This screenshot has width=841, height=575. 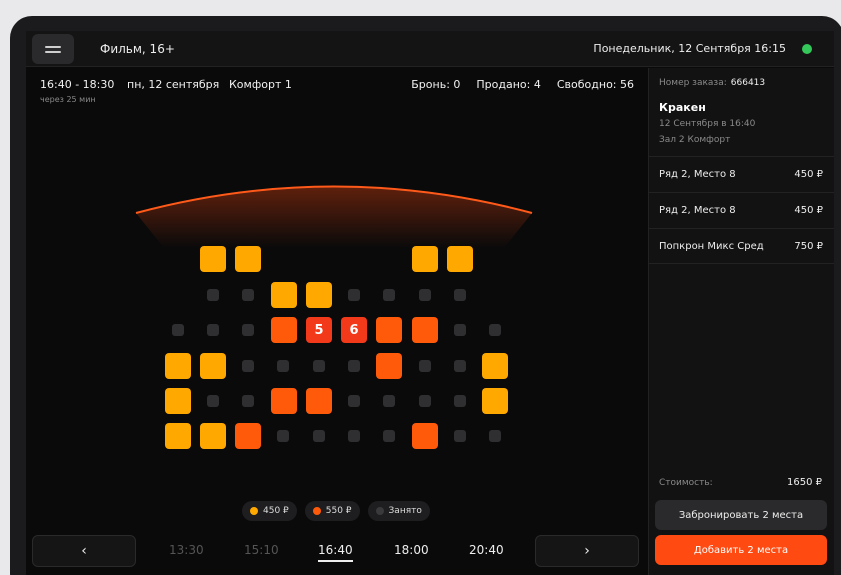 What do you see at coordinates (316, 511) in the screenshot?
I see `price-550-dot-icon` at bounding box center [316, 511].